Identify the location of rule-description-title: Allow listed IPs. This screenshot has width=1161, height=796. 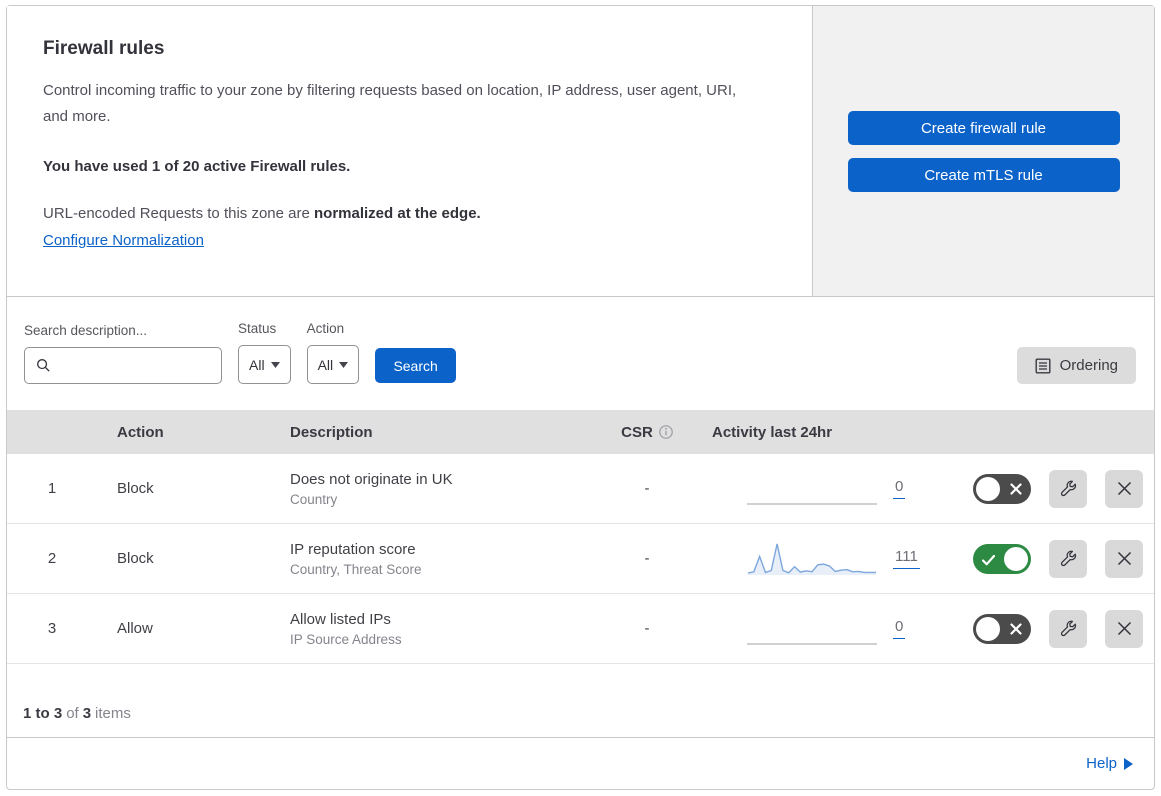
(340, 619).